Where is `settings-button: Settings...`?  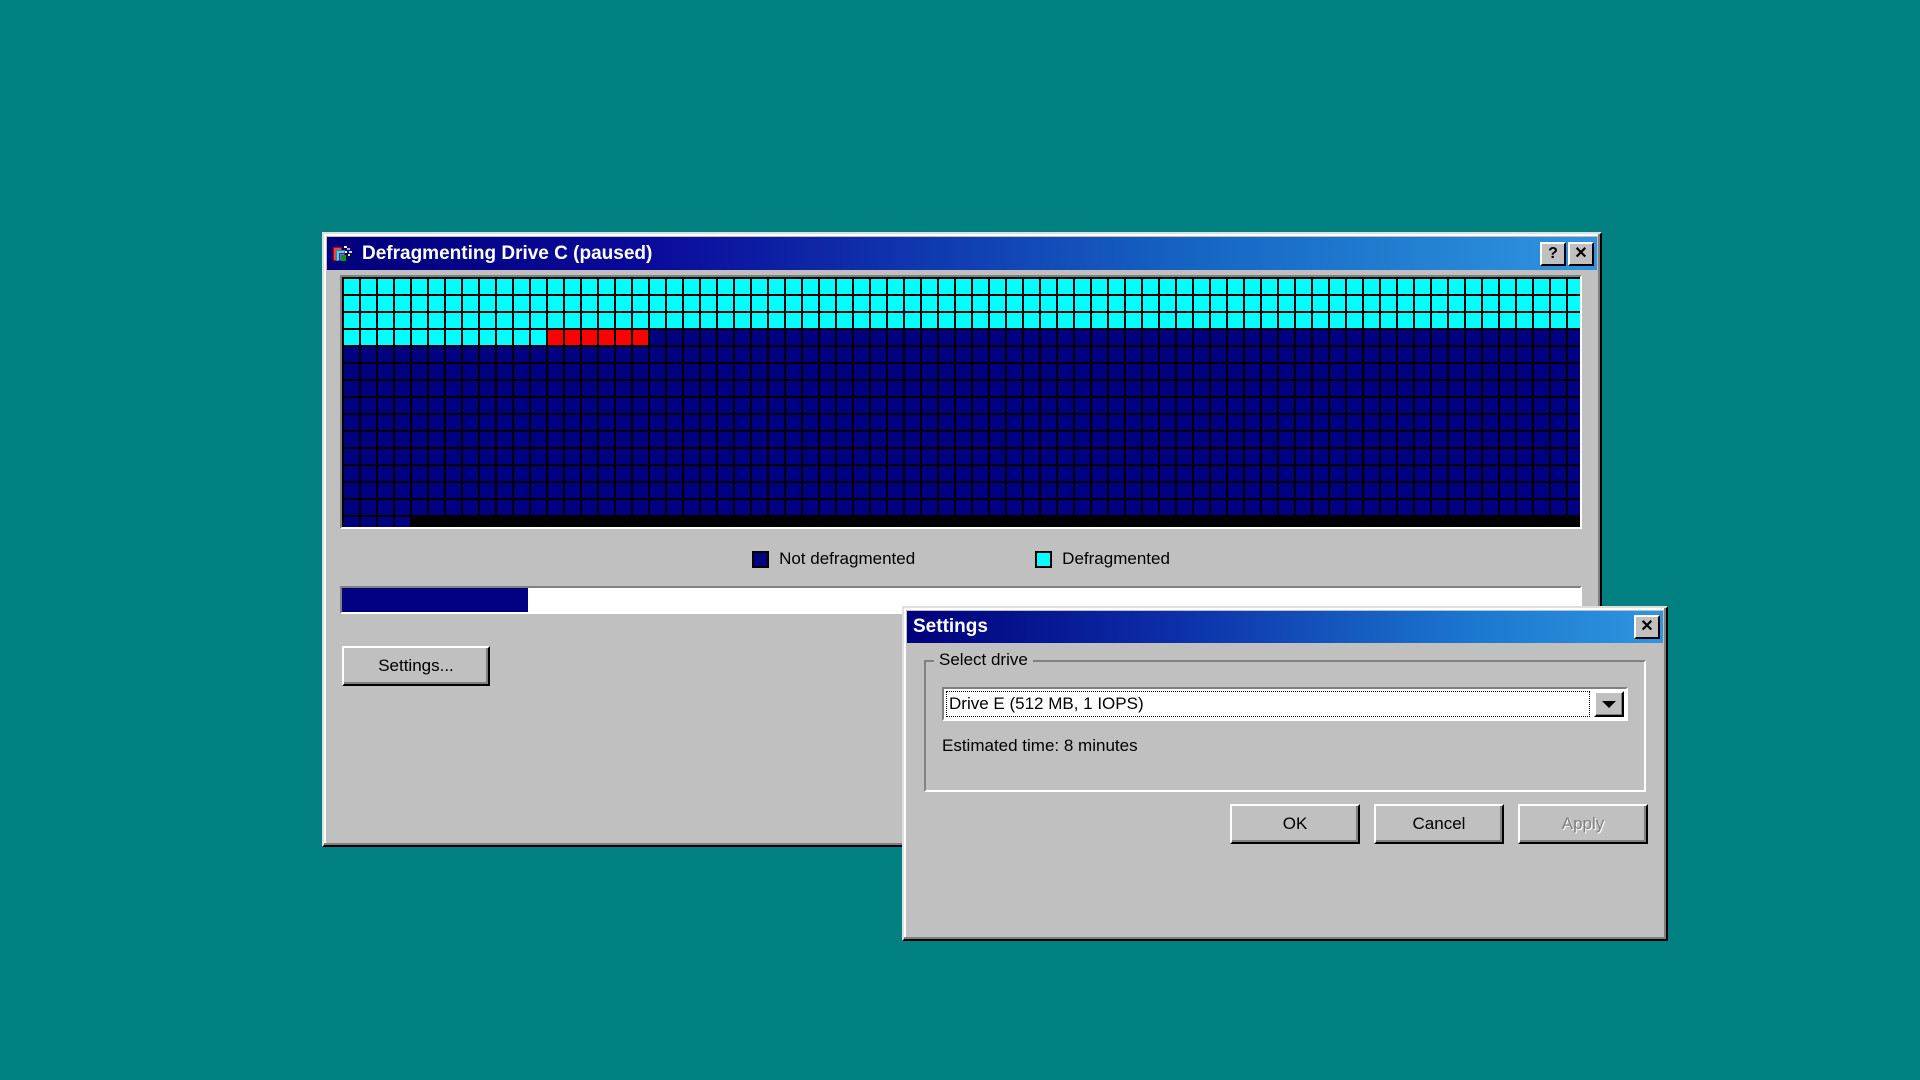
settings-button: Settings... is located at coordinates (416, 666).